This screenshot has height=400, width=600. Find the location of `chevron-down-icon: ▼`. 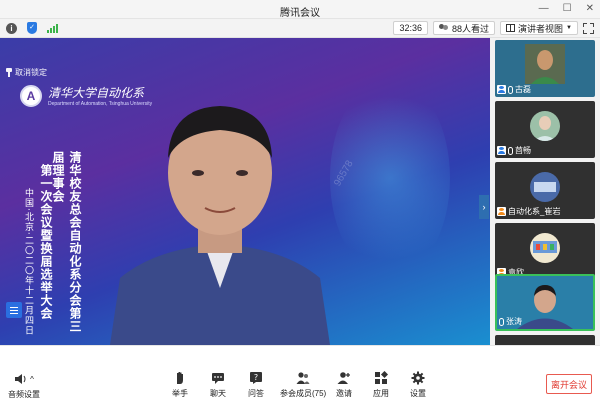

chevron-down-icon: ▼ is located at coordinates (569, 28).